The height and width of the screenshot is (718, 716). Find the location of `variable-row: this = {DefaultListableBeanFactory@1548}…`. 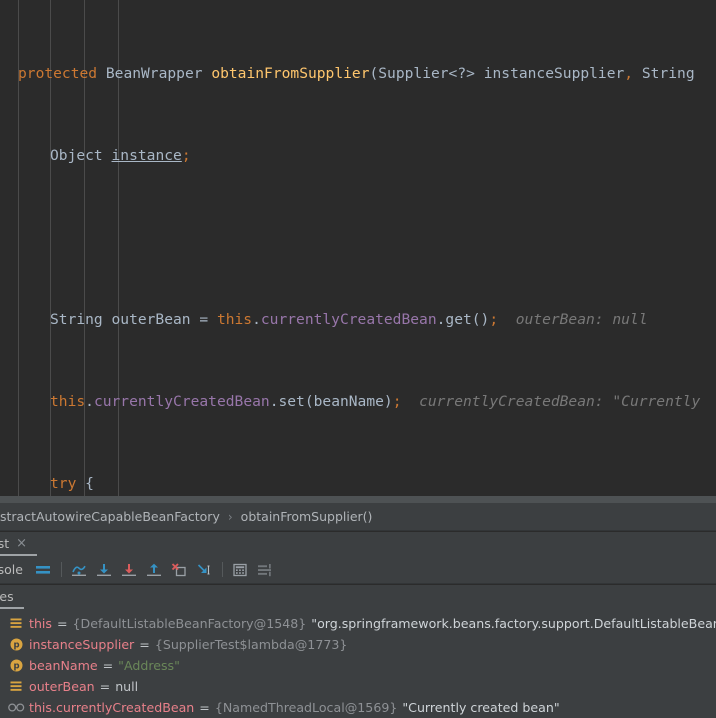

variable-row: this = {DefaultListableBeanFactory@1548}… is located at coordinates (358, 623).